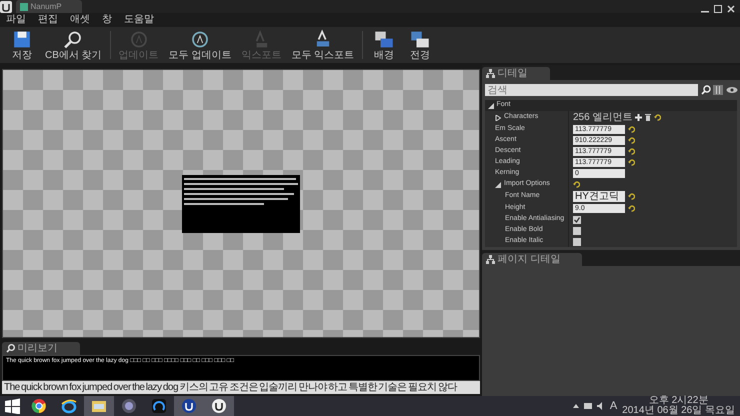  Describe the element at coordinates (600, 406) in the screenshot. I see `speaker-icon` at that location.